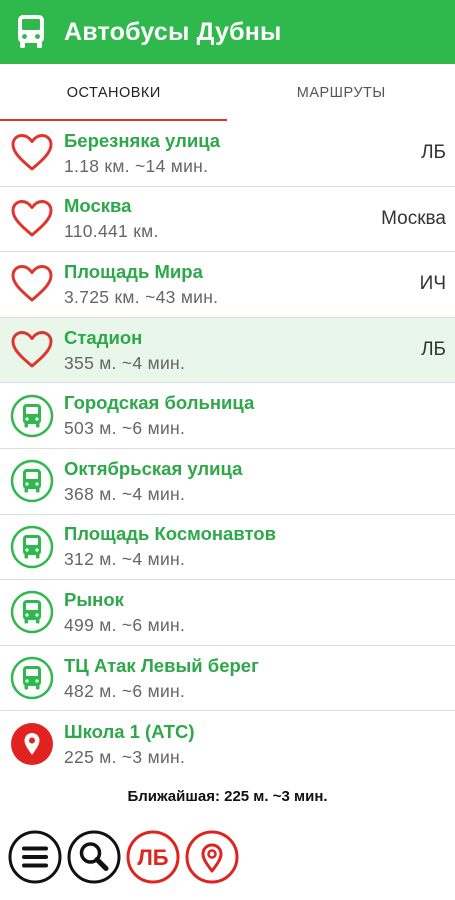 The image size is (455, 900). I want to click on tab-stops-label: ОСТАНОВКИ, so click(113, 93).